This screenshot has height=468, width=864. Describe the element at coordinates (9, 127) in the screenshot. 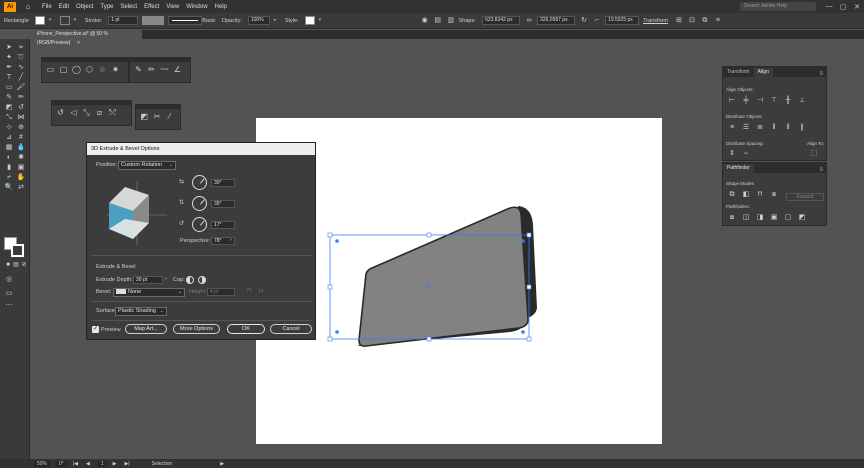

I see `free-transform-tool-icon: ⊹` at that location.